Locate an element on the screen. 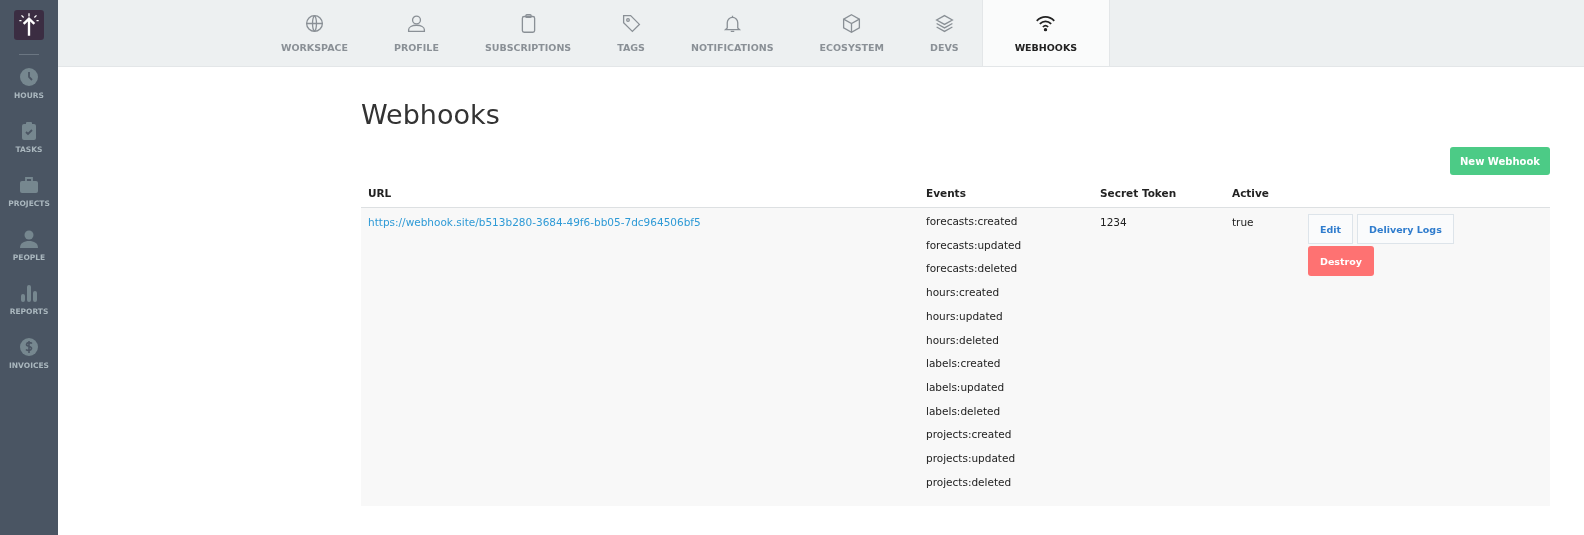  nav-tab: DEVS is located at coordinates (944, 33).